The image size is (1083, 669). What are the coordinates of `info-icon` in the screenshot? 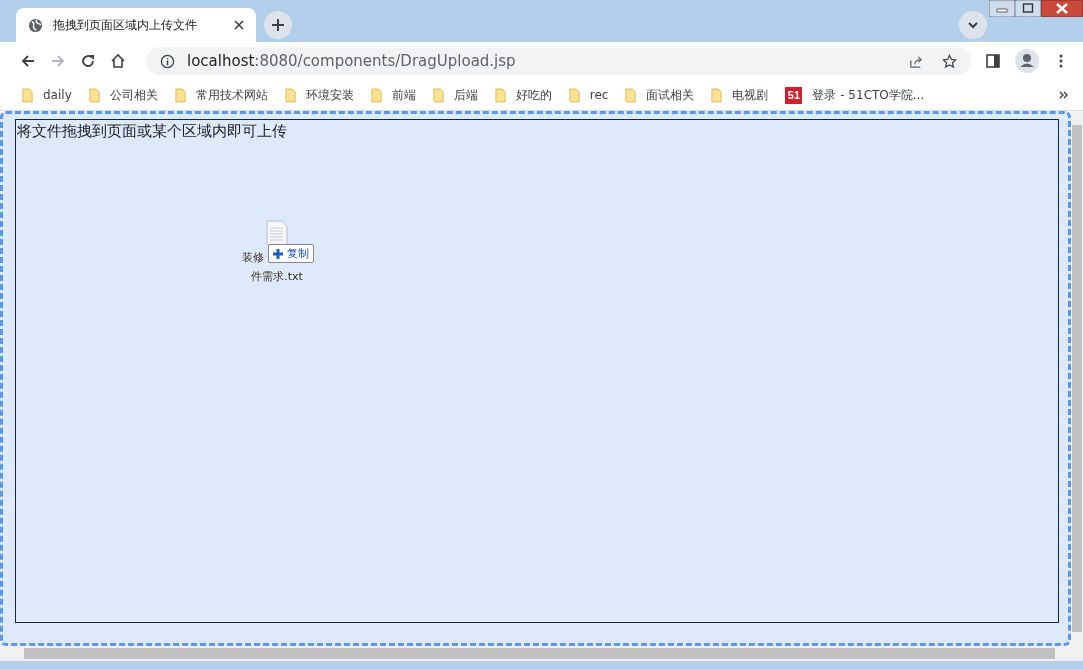 It's located at (167, 61).